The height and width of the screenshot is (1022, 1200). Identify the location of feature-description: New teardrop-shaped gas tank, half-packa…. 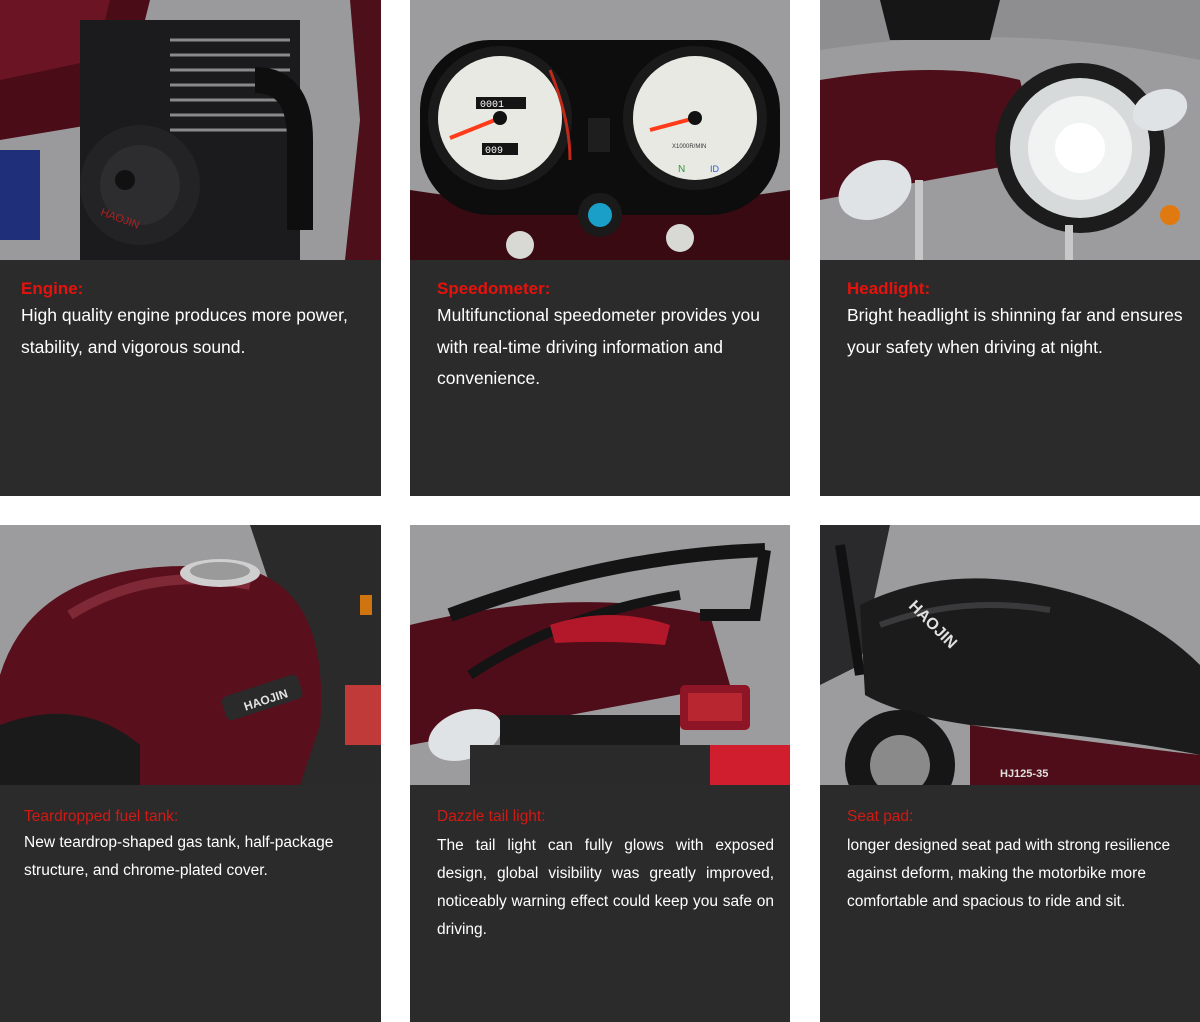
(179, 856).